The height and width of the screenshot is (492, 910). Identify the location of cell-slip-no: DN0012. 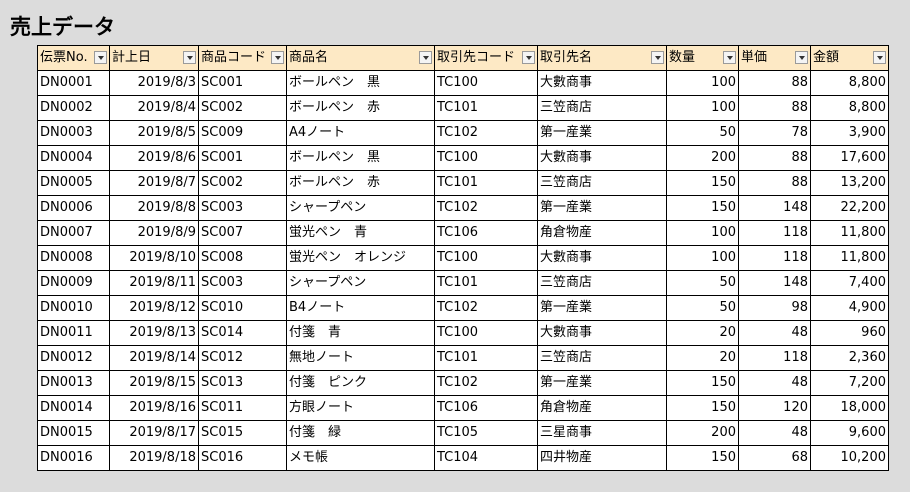
(73, 358).